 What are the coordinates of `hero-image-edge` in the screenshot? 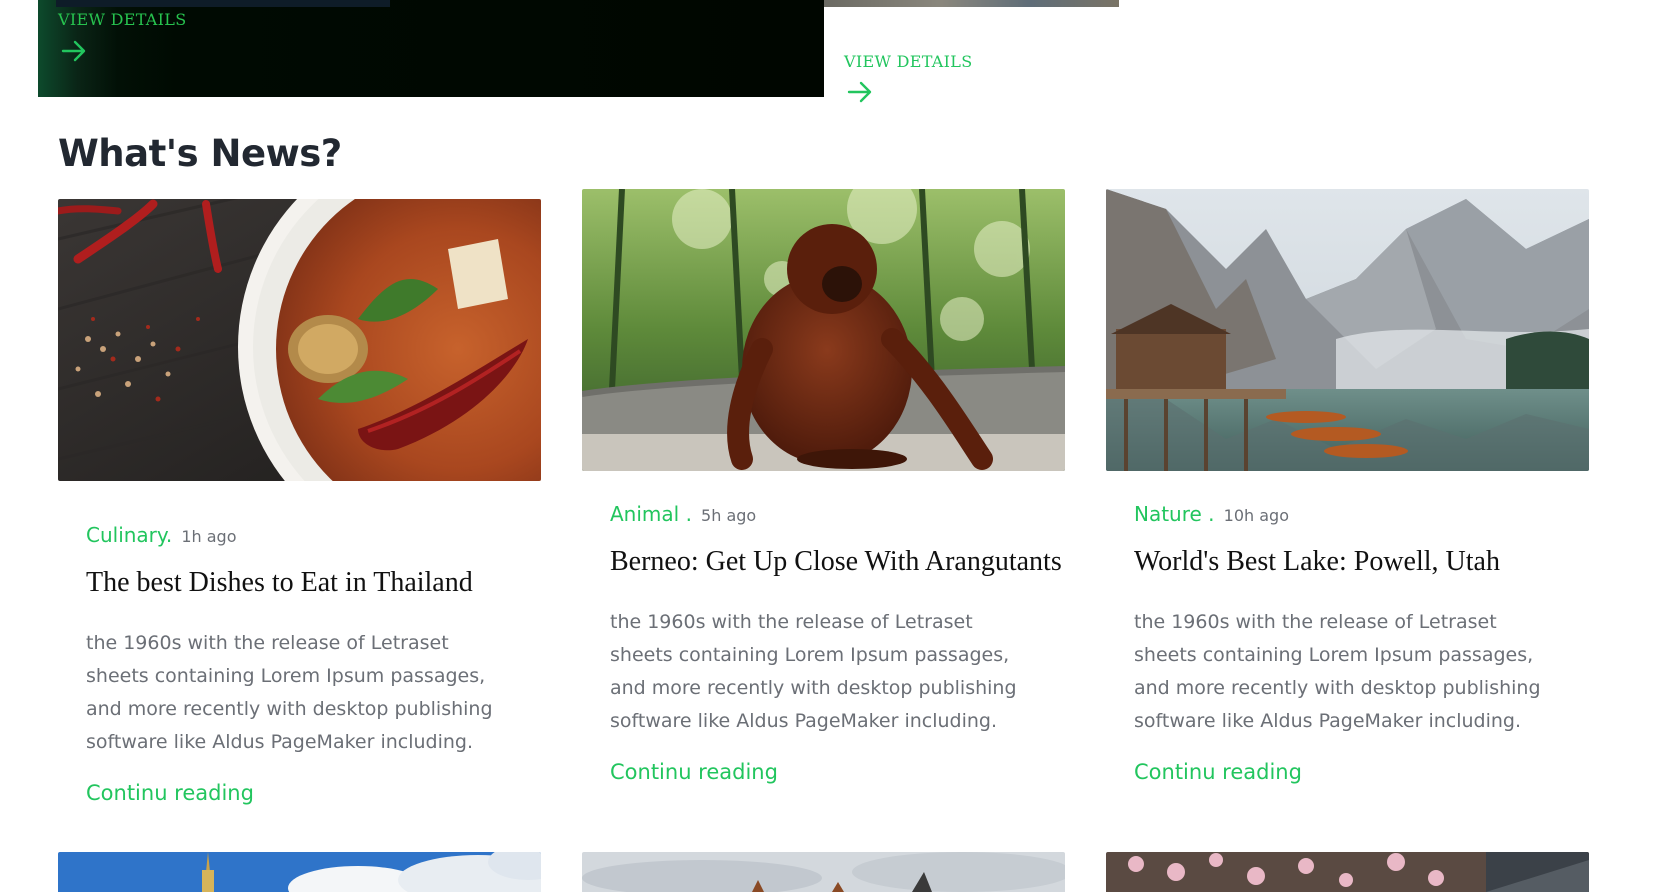 It's located at (223, 3).